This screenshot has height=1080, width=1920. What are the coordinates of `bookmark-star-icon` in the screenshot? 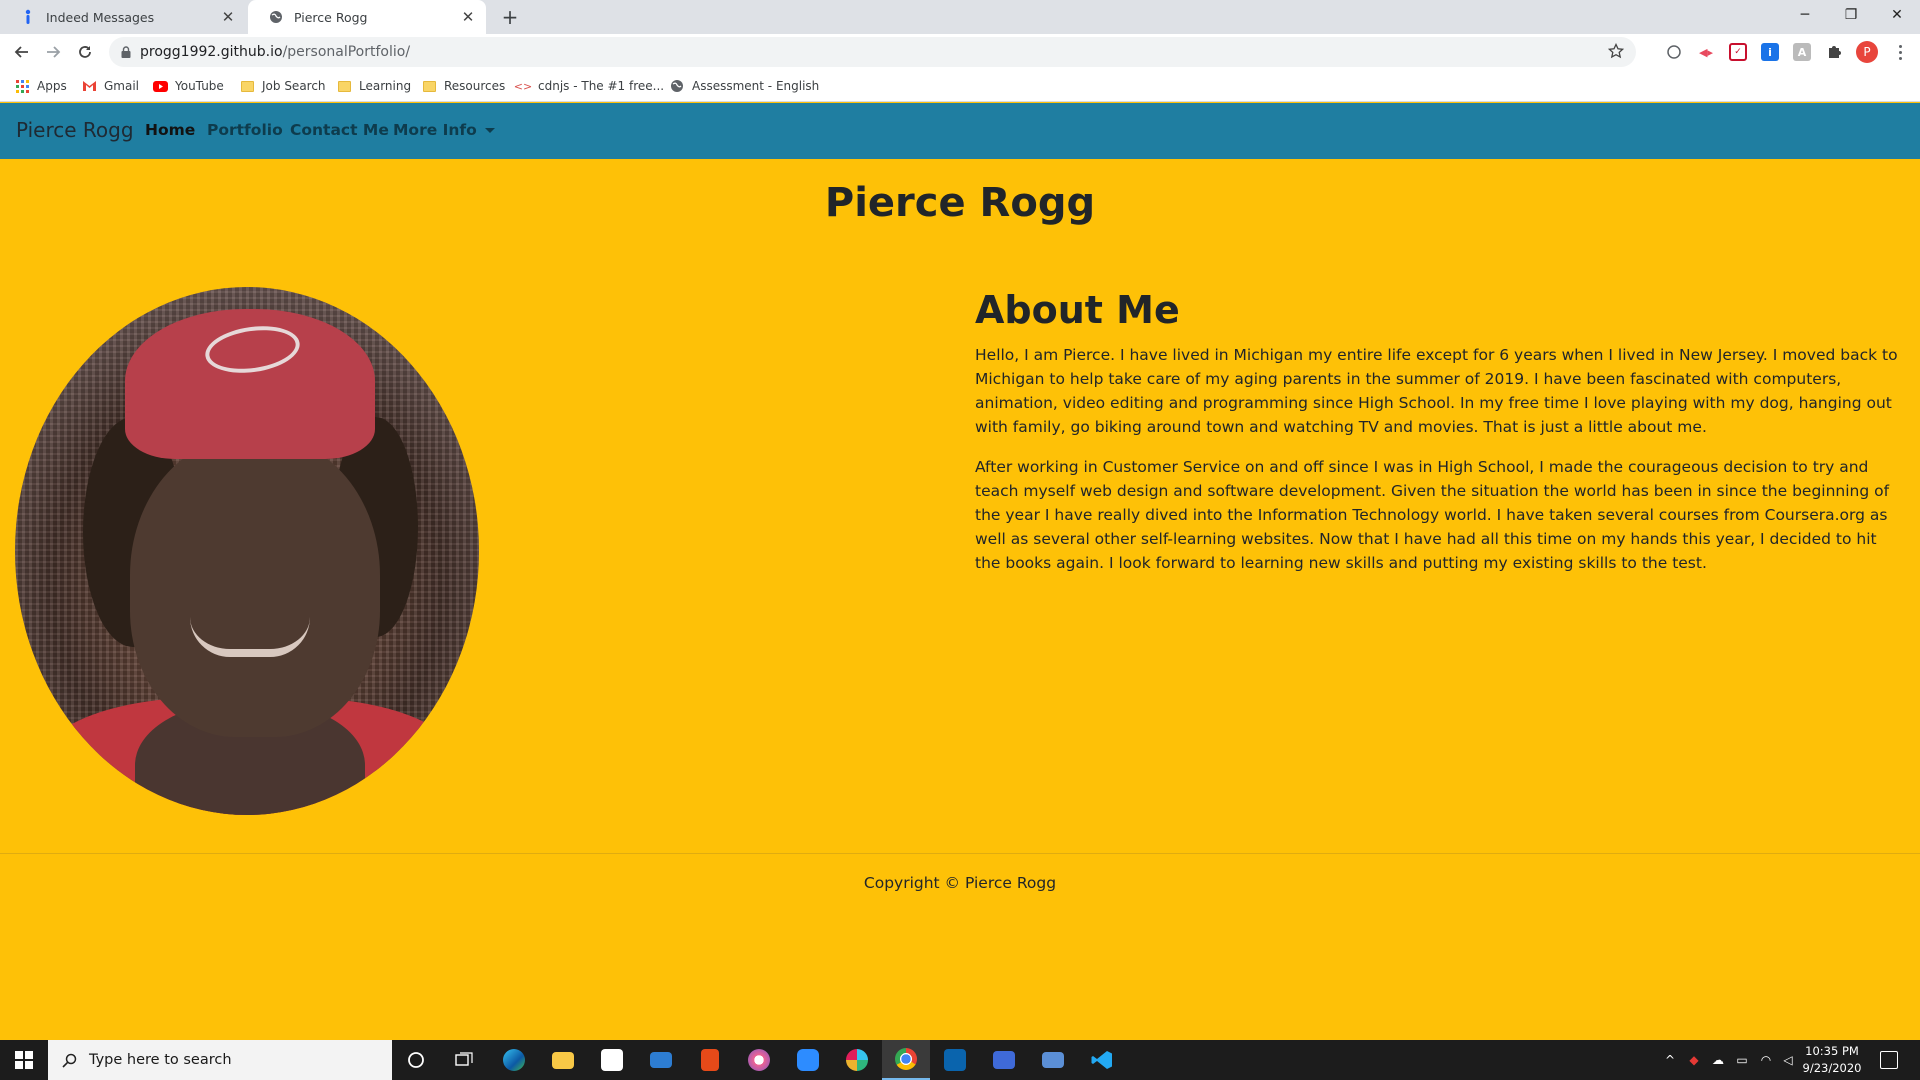 It's located at (1616, 52).